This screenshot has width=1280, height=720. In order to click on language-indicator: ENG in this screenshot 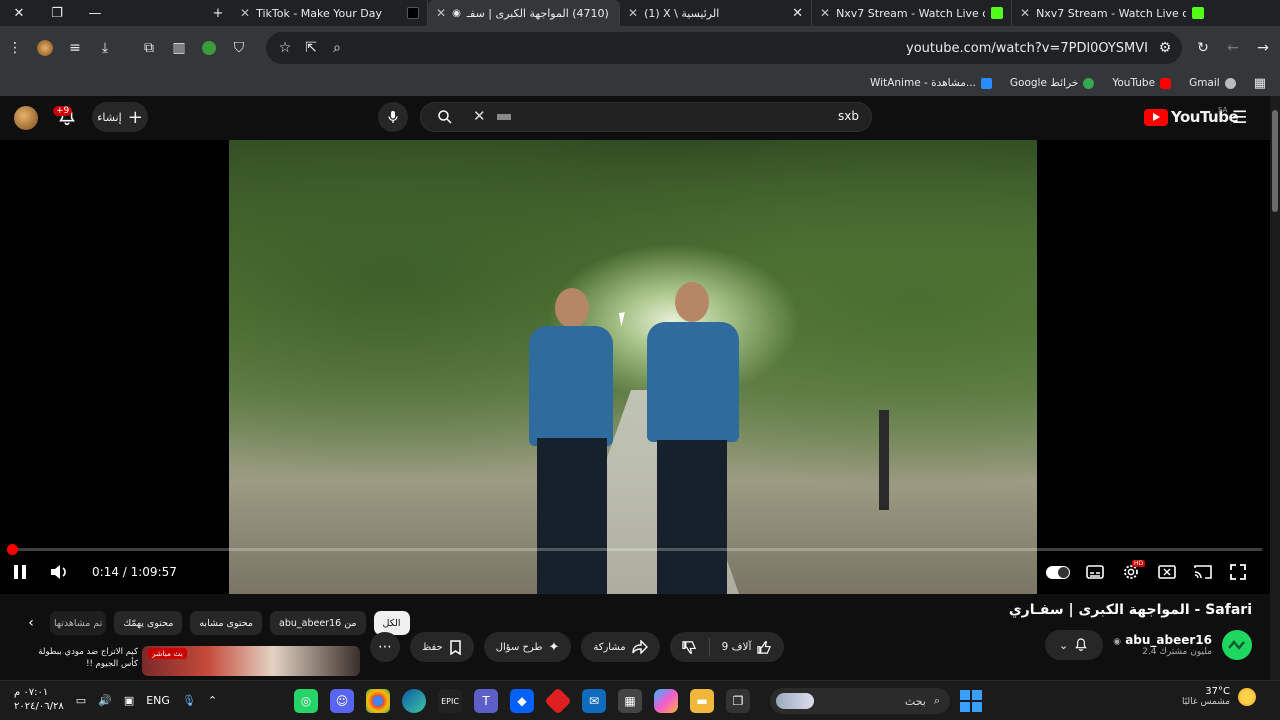, I will do `click(158, 700)`.